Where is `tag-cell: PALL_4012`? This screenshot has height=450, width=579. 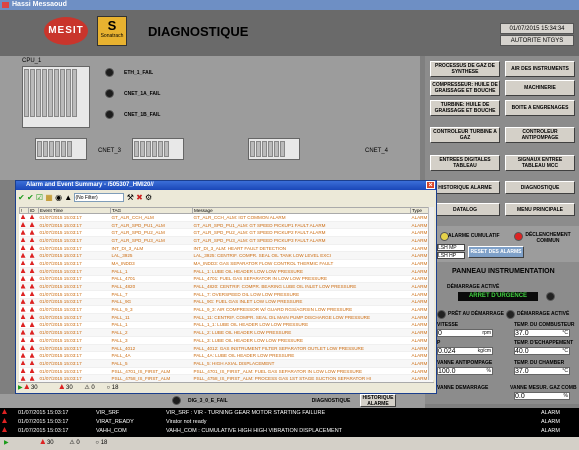
tag-cell: PALL_4012 is located at coordinates (151, 348).